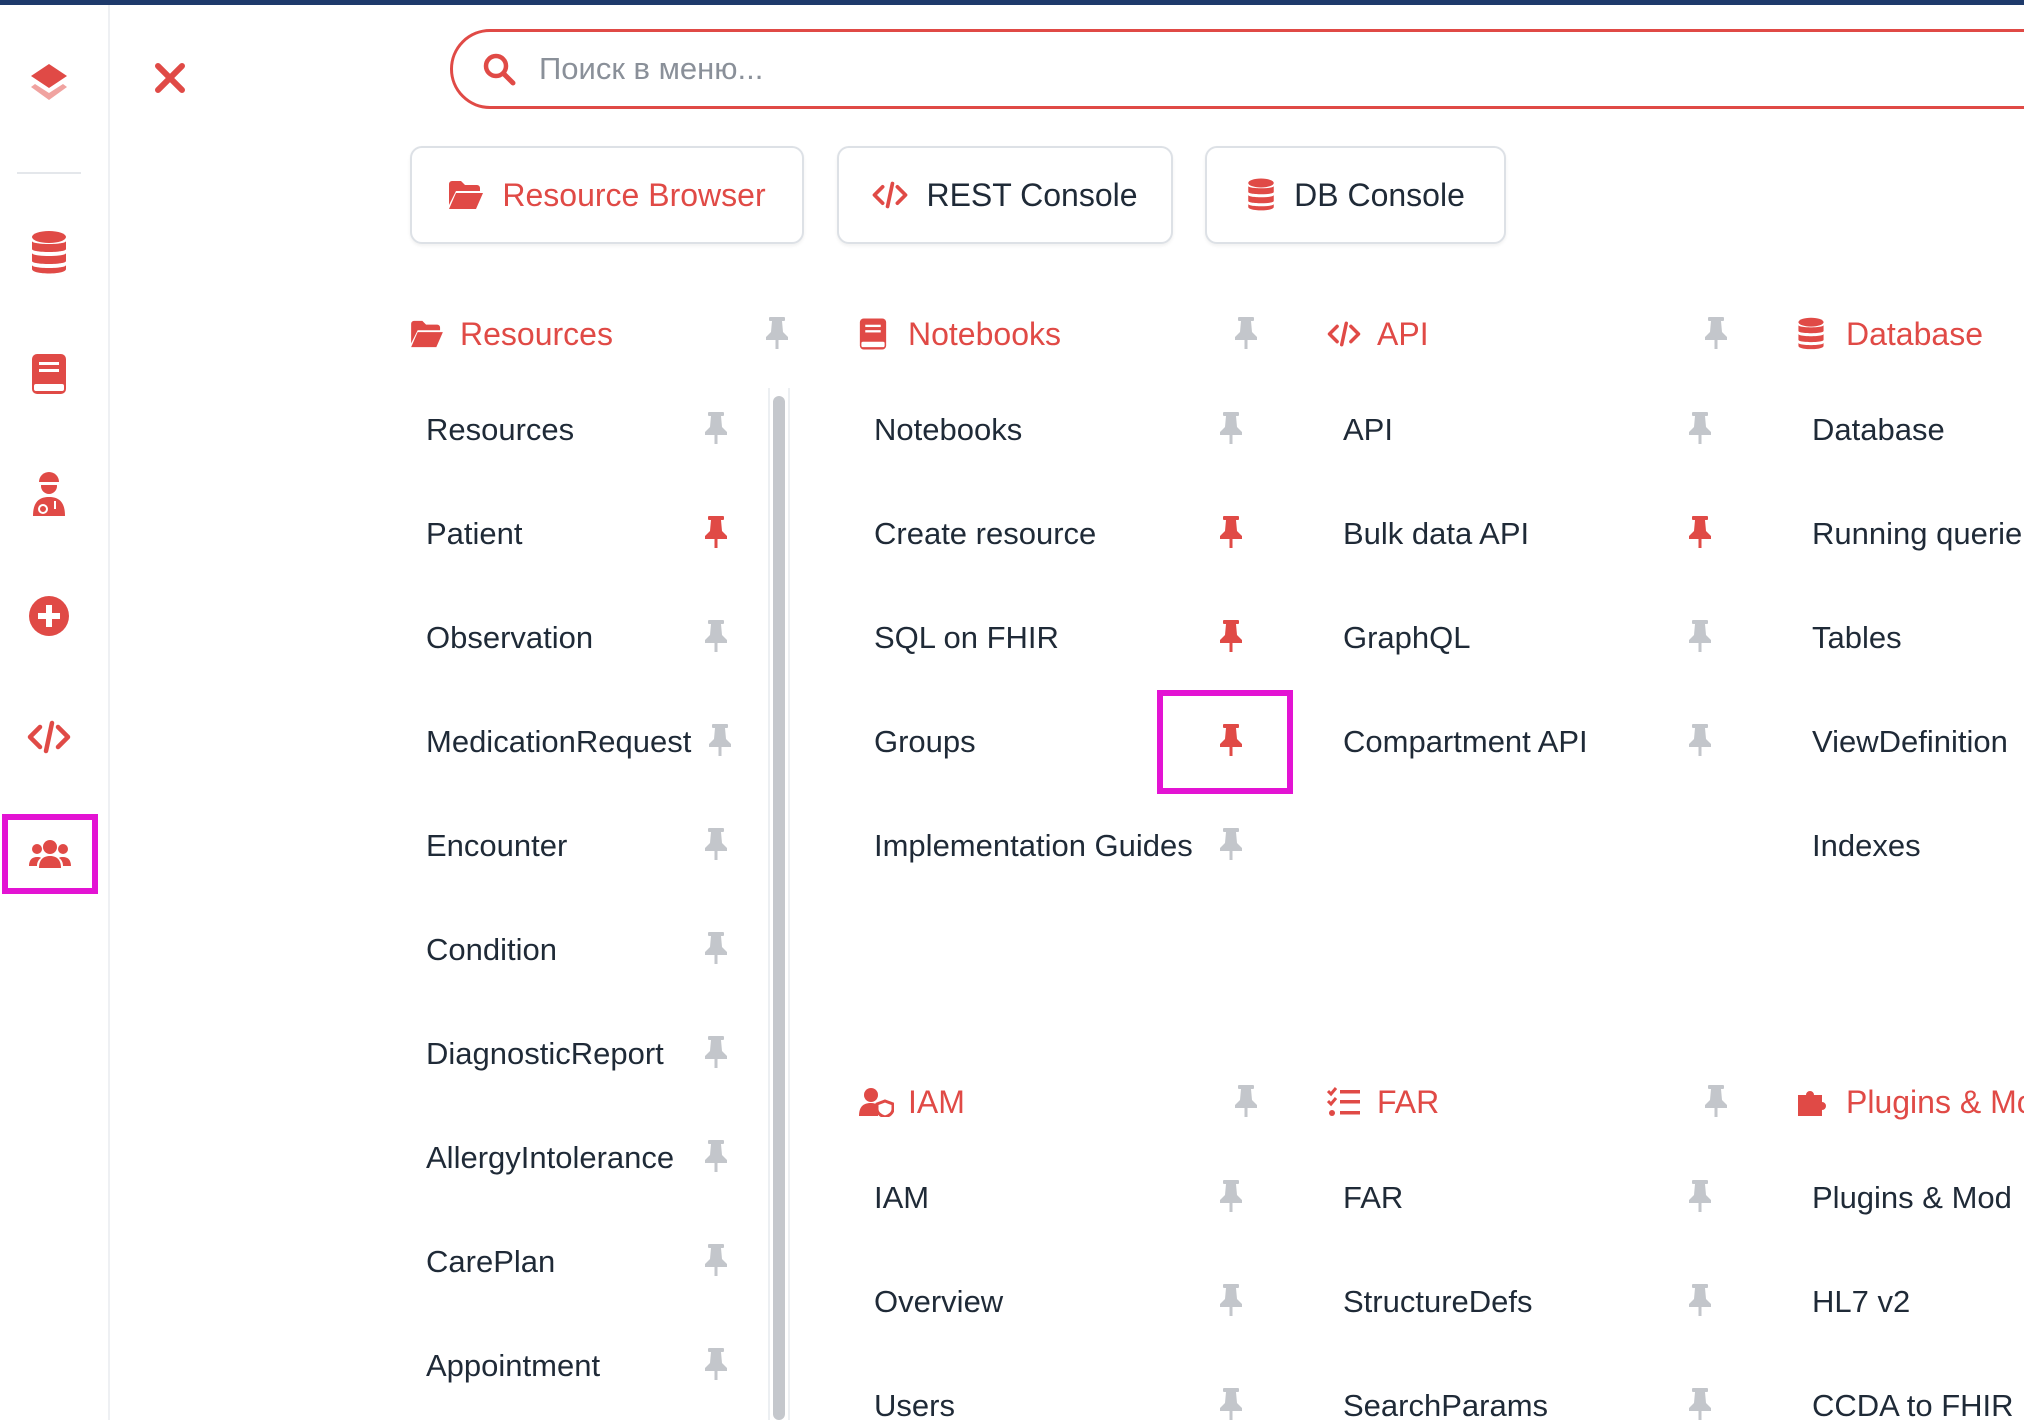 The height and width of the screenshot is (1420, 2024). I want to click on plus-circle-icon, so click(49, 616).